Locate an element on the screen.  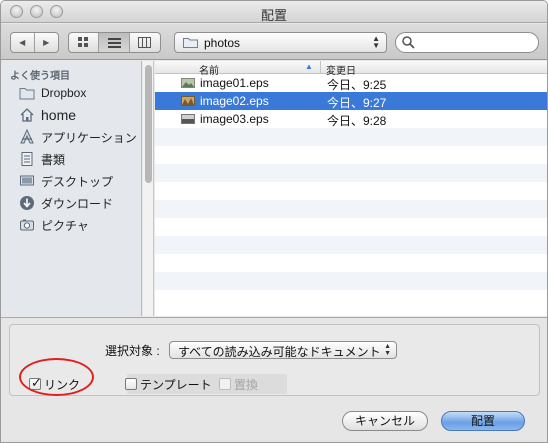
title-bar: 配置 is located at coordinates (274, 12).